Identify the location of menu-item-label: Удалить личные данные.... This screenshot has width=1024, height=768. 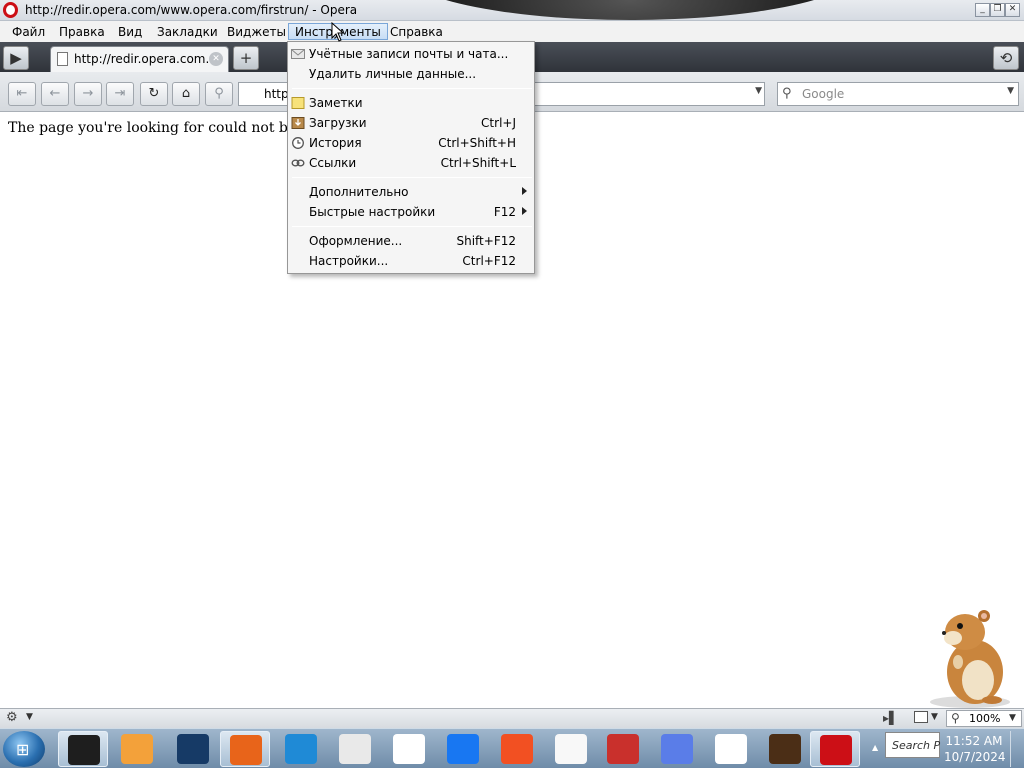
(393, 74).